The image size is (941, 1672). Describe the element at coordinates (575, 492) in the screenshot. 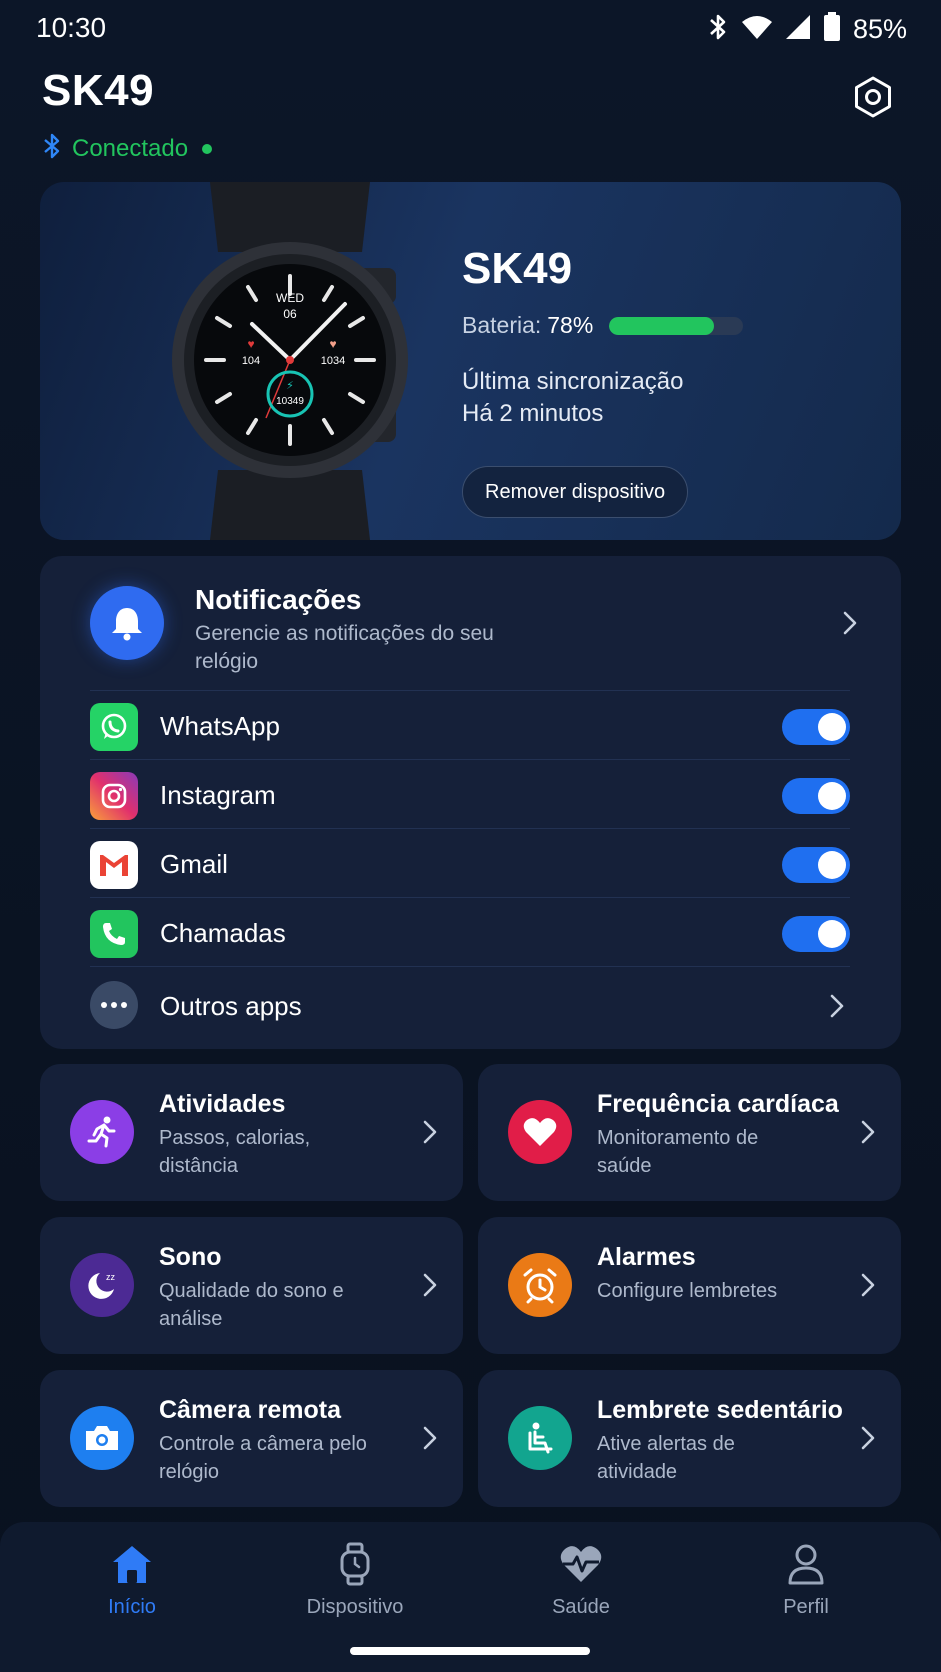

I see `remove-device-button: Remover dispositivo` at that location.